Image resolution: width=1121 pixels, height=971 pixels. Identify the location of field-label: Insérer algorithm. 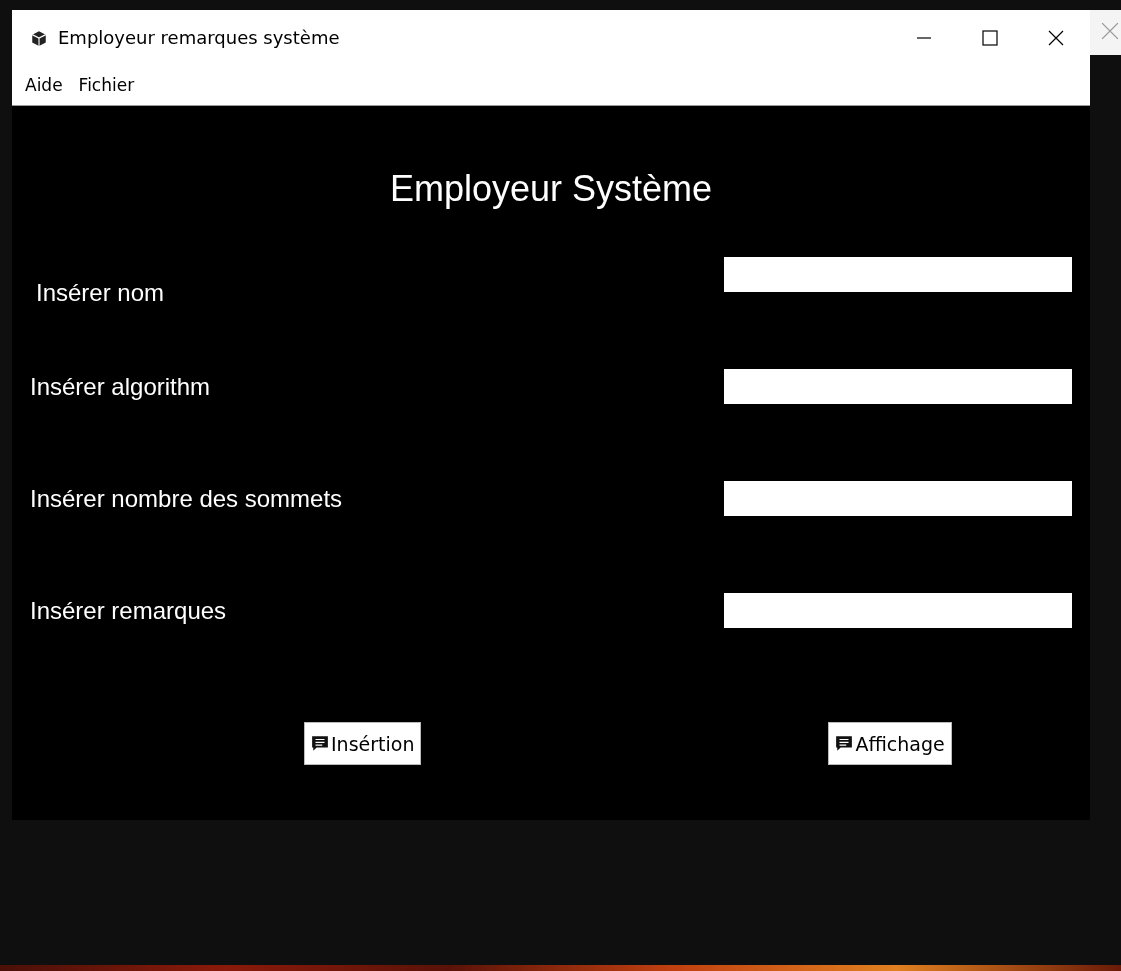
(120, 386).